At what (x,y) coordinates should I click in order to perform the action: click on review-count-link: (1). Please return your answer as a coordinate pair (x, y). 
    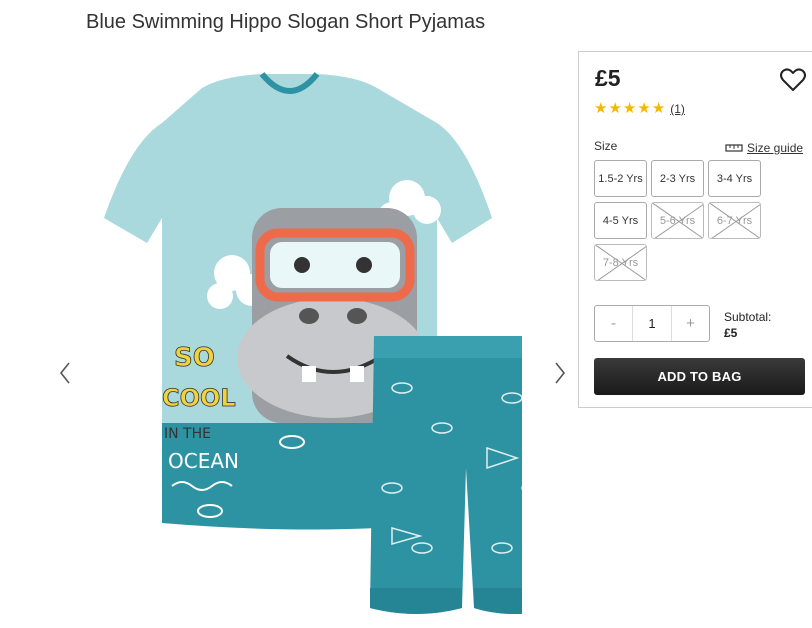
    Looking at the image, I should click on (677, 109).